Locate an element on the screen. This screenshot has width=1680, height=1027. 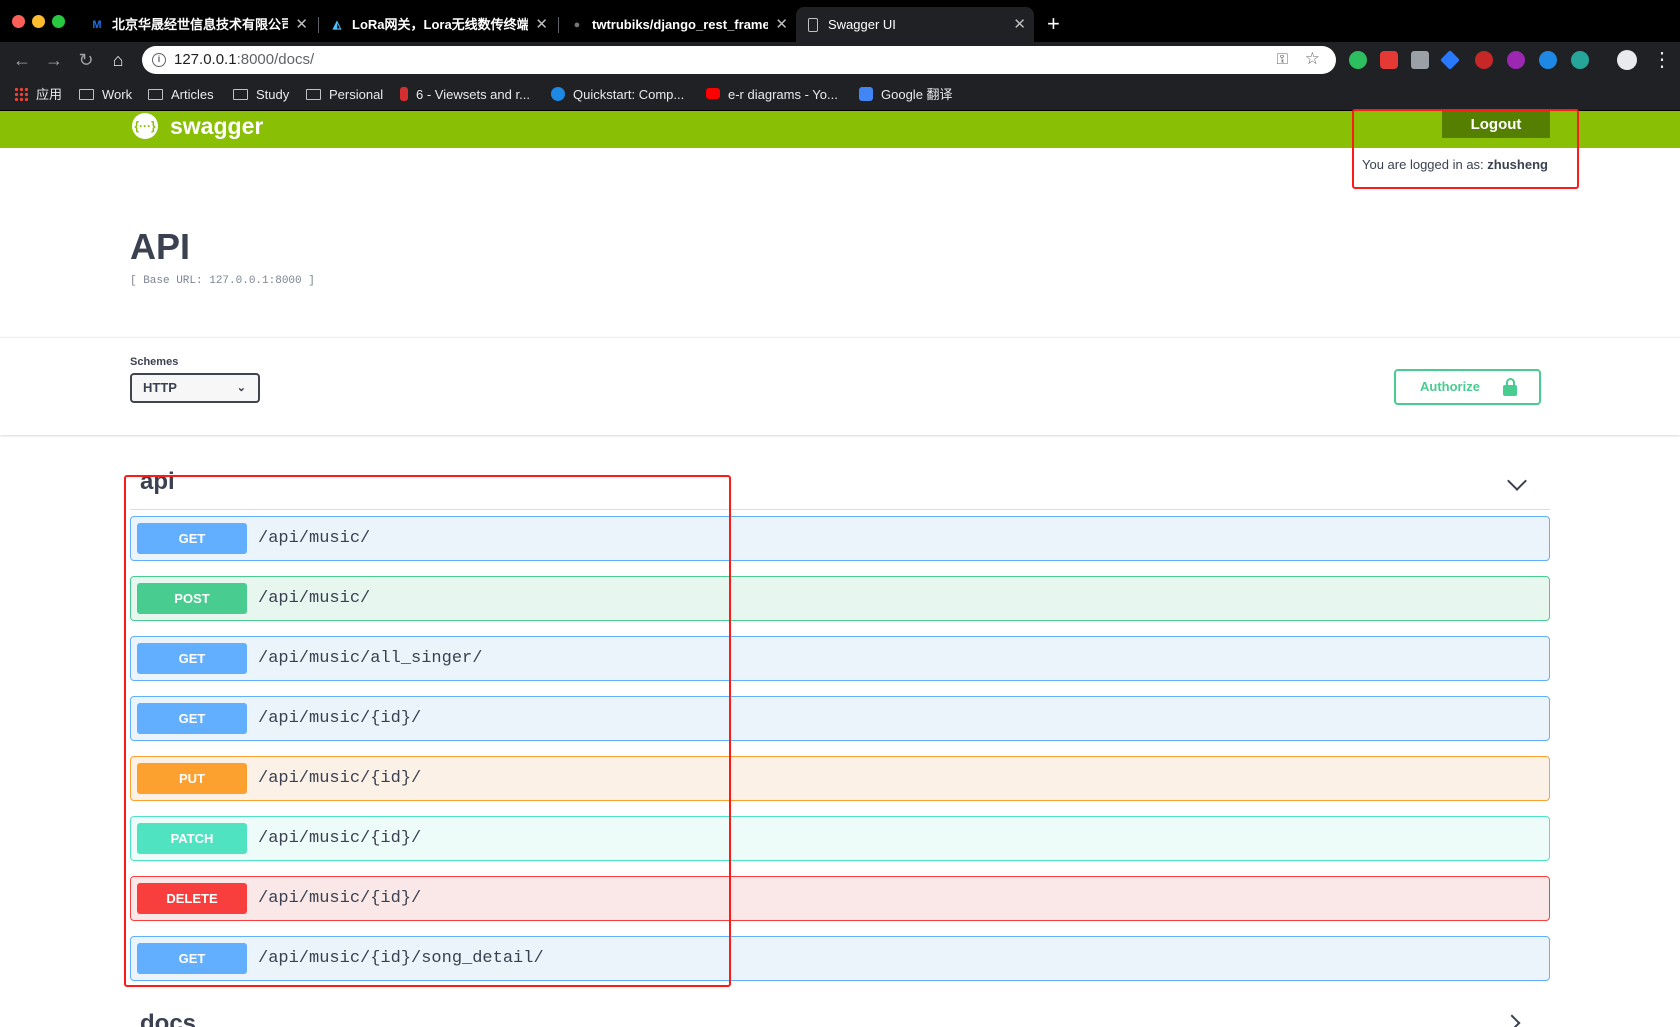
schemes-select: HTTP ⌄ is located at coordinates (195, 388).